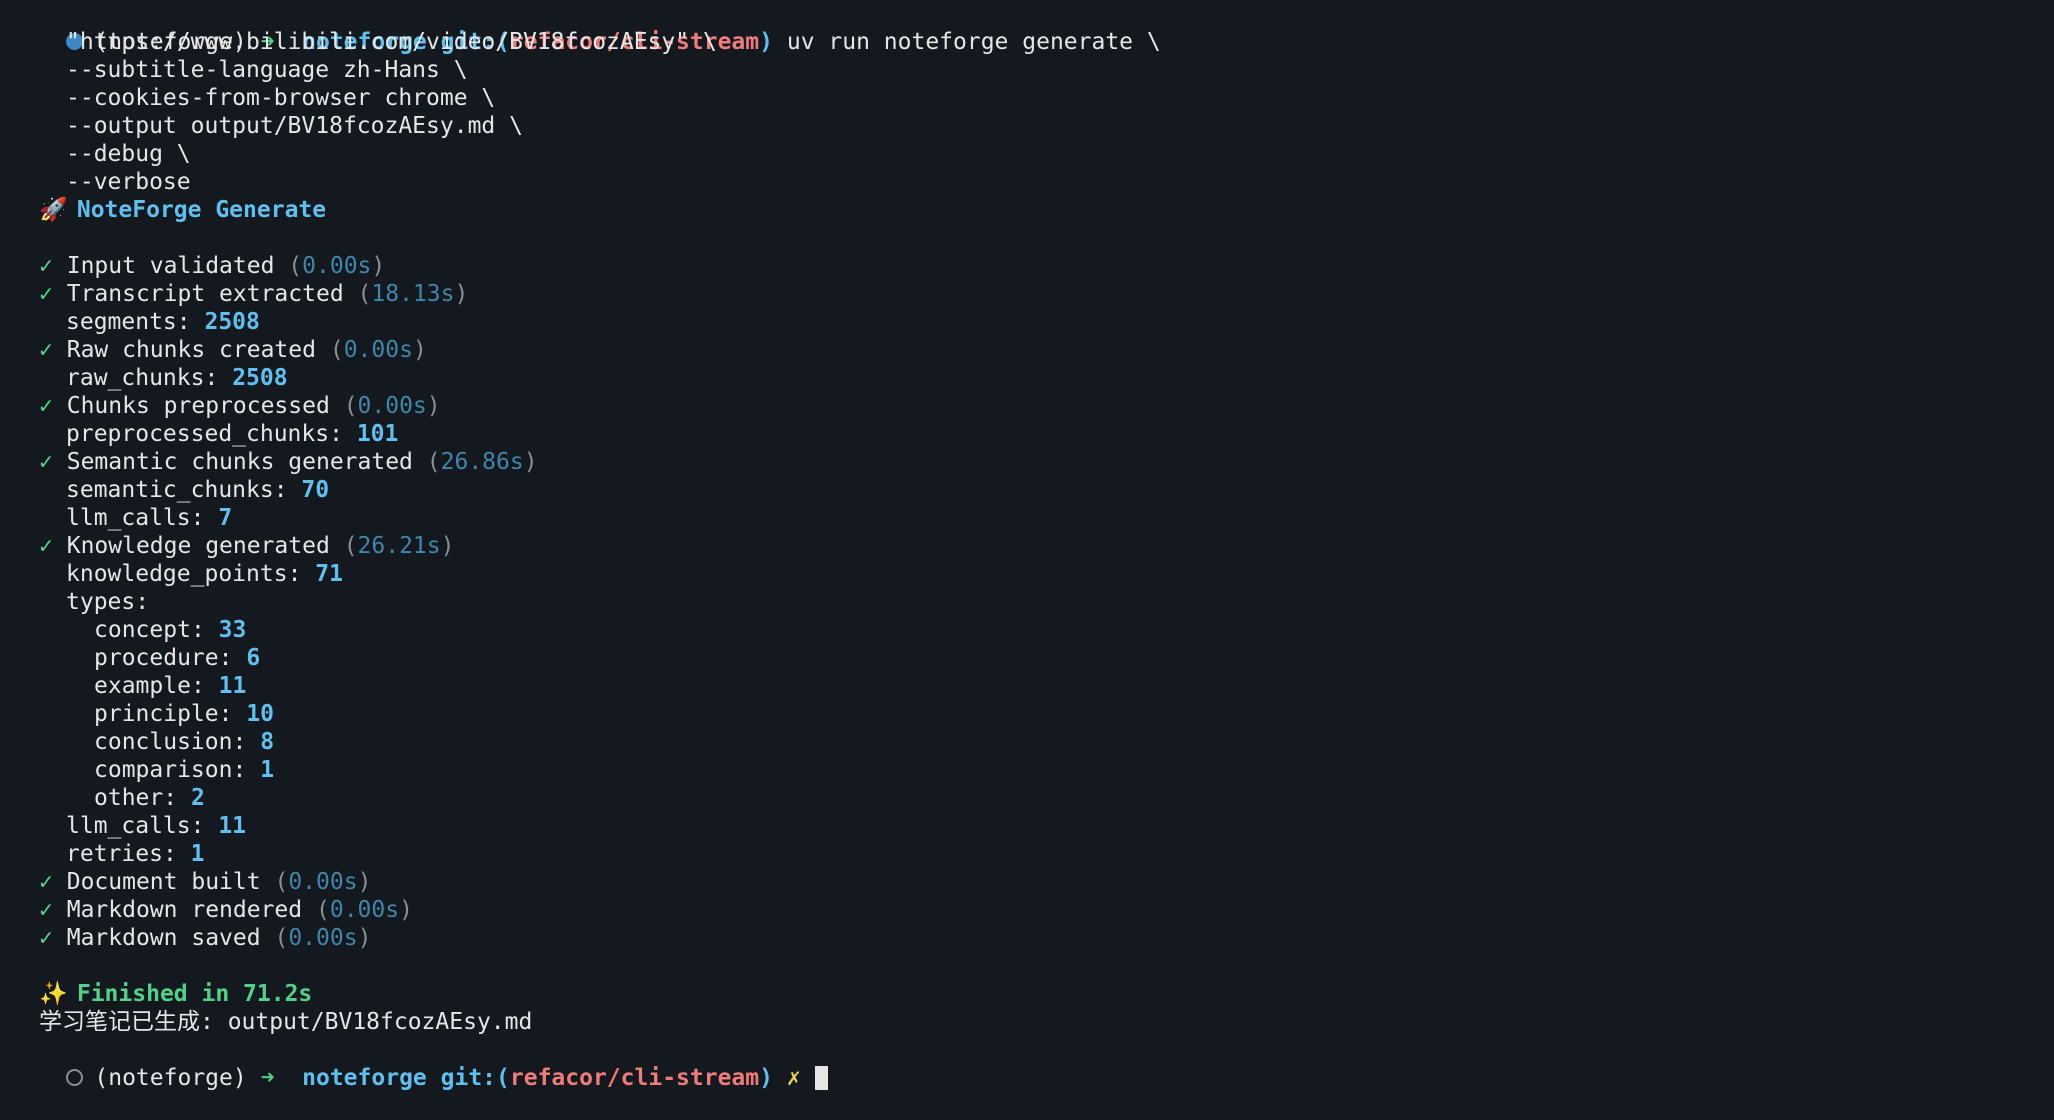  I want to click on detail-key: segments, so click(121, 322).